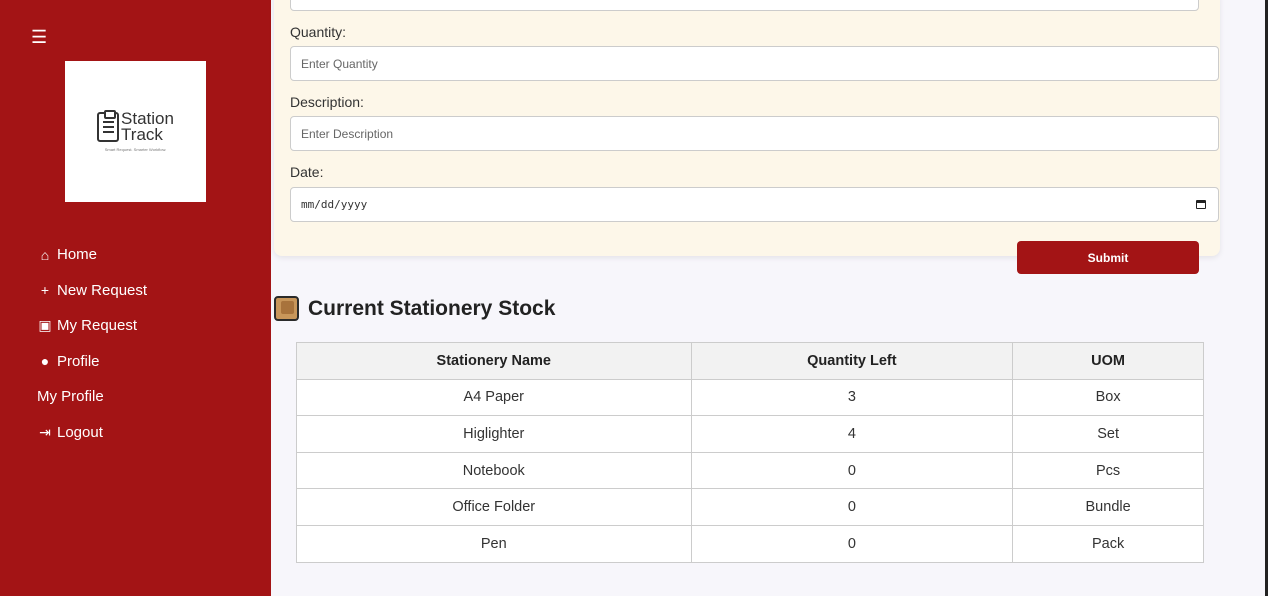  I want to click on user-icon: ●, so click(45, 361).